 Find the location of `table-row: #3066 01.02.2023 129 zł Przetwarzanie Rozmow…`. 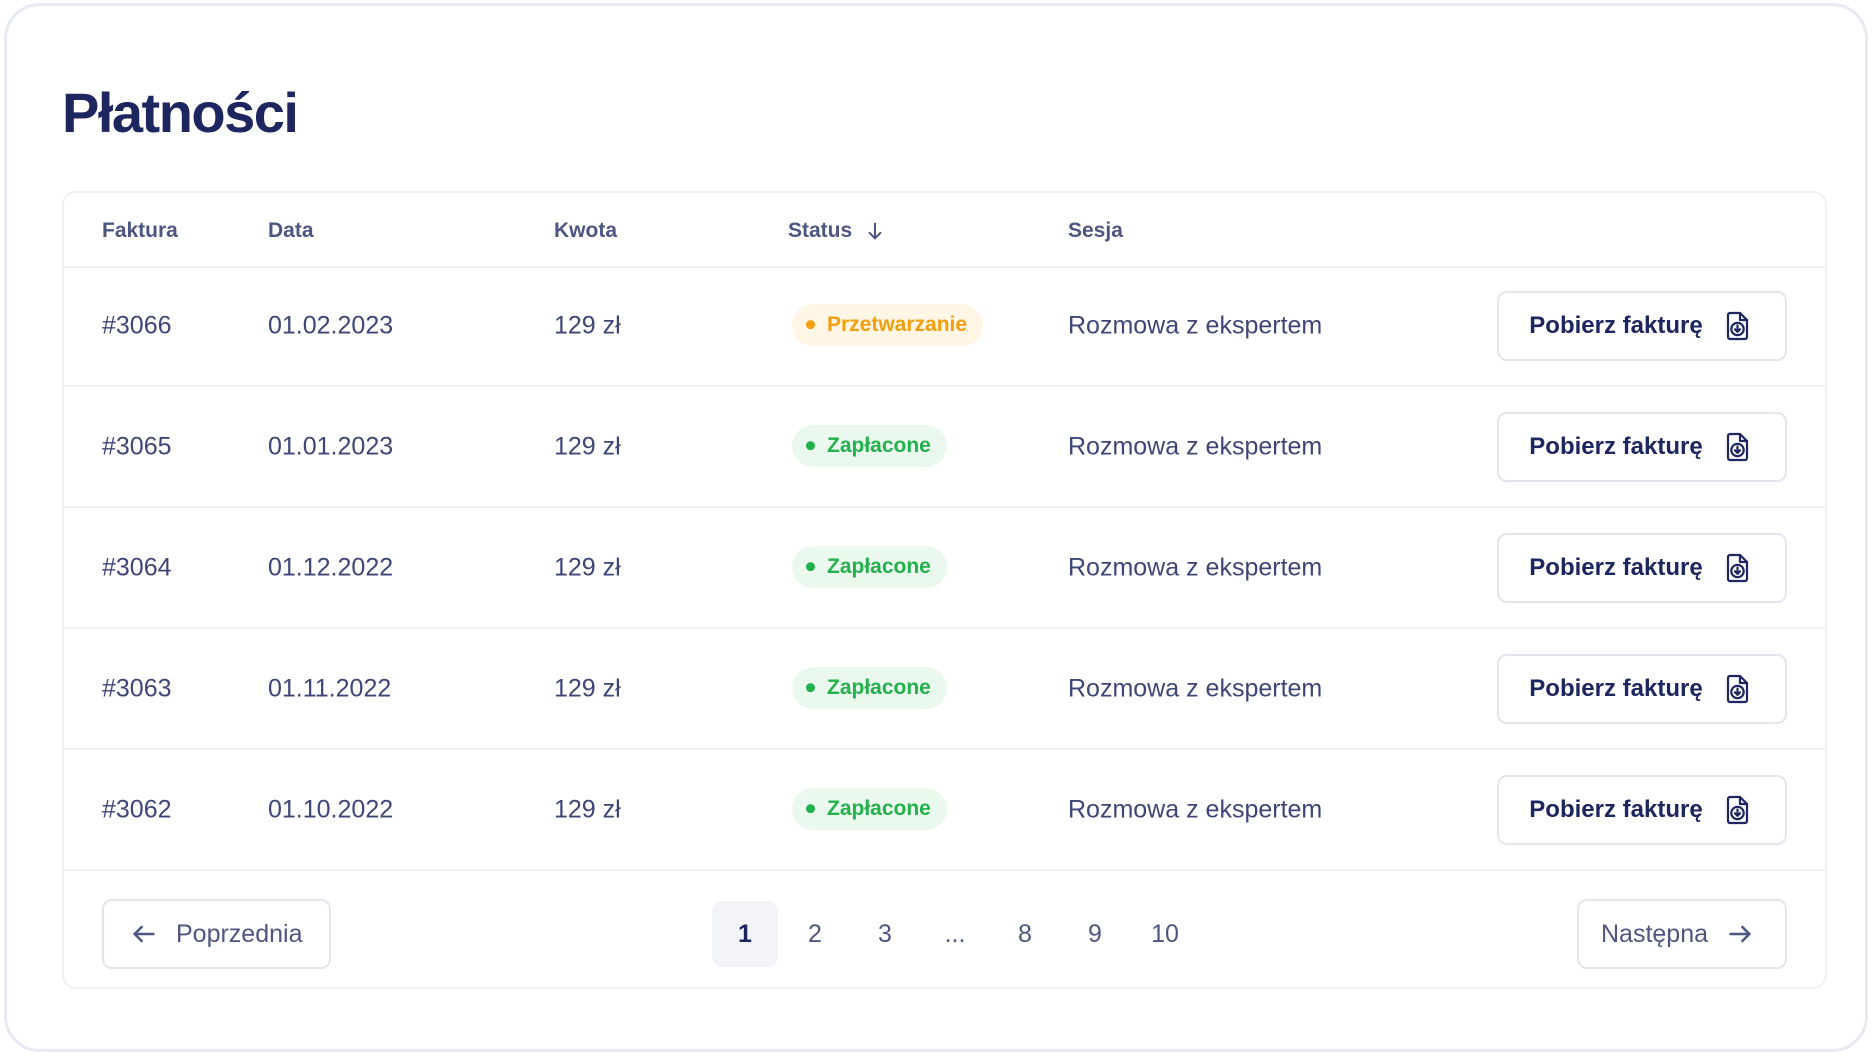

table-row: #3066 01.02.2023 129 zł Przetwarzanie Rozmow… is located at coordinates (944, 326).